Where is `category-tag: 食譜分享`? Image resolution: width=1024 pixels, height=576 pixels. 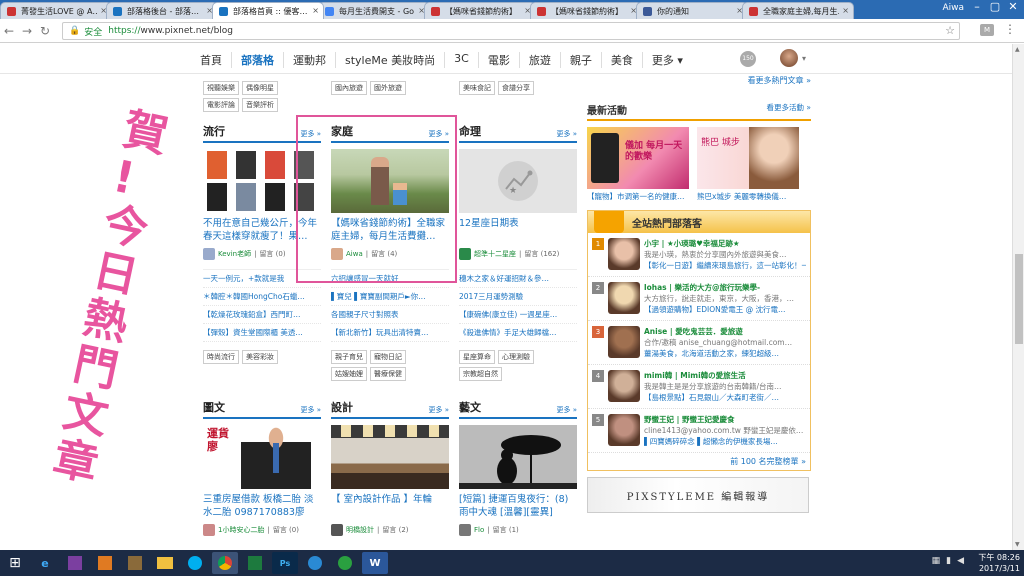 category-tag: 食譜分享 is located at coordinates (516, 88).